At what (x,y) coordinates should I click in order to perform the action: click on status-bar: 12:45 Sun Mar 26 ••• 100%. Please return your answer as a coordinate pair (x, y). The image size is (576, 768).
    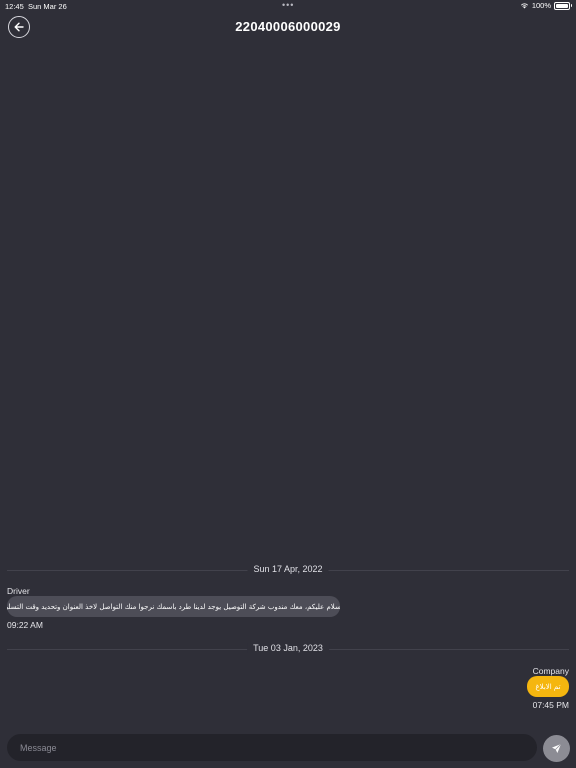
    Looking at the image, I should click on (288, 6).